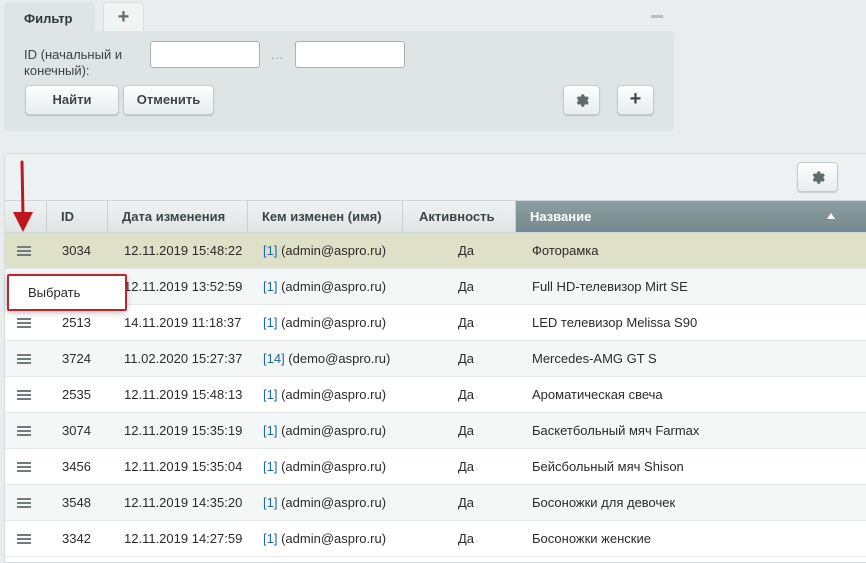  I want to click on column-author: Кем изменен (имя), so click(325, 216).